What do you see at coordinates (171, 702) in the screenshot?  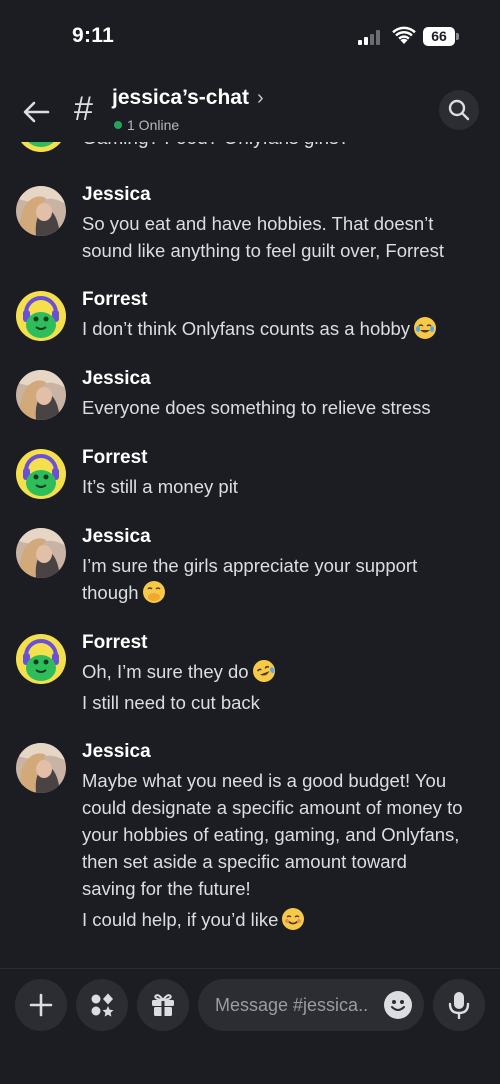 I see `message-line: I still need to cut back` at bounding box center [171, 702].